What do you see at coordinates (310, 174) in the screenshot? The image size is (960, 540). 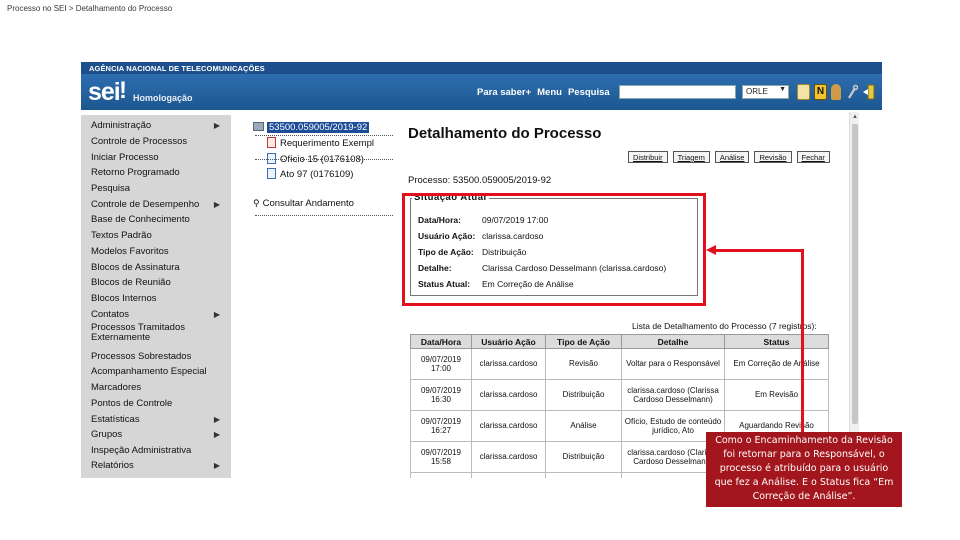 I see `tree-doc-item: Ato 97 (0176109)` at bounding box center [310, 174].